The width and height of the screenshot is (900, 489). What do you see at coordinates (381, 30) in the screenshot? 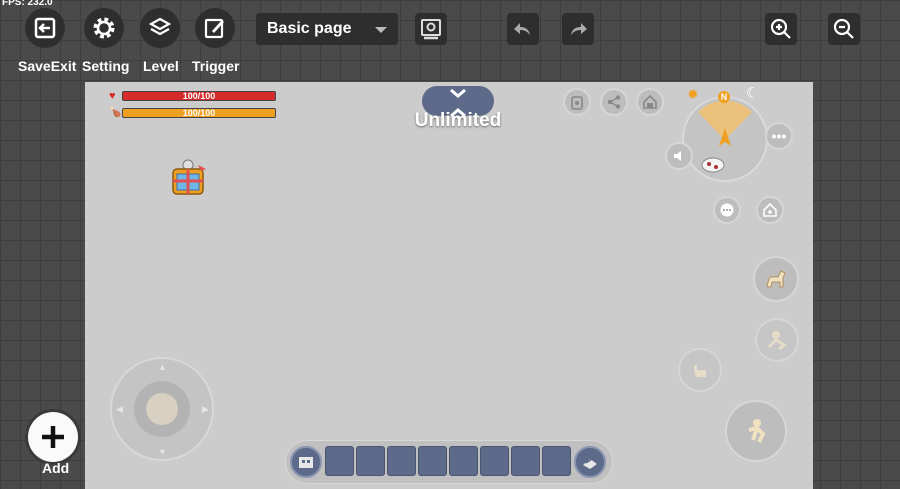
I see `chevron-down-icon` at bounding box center [381, 30].